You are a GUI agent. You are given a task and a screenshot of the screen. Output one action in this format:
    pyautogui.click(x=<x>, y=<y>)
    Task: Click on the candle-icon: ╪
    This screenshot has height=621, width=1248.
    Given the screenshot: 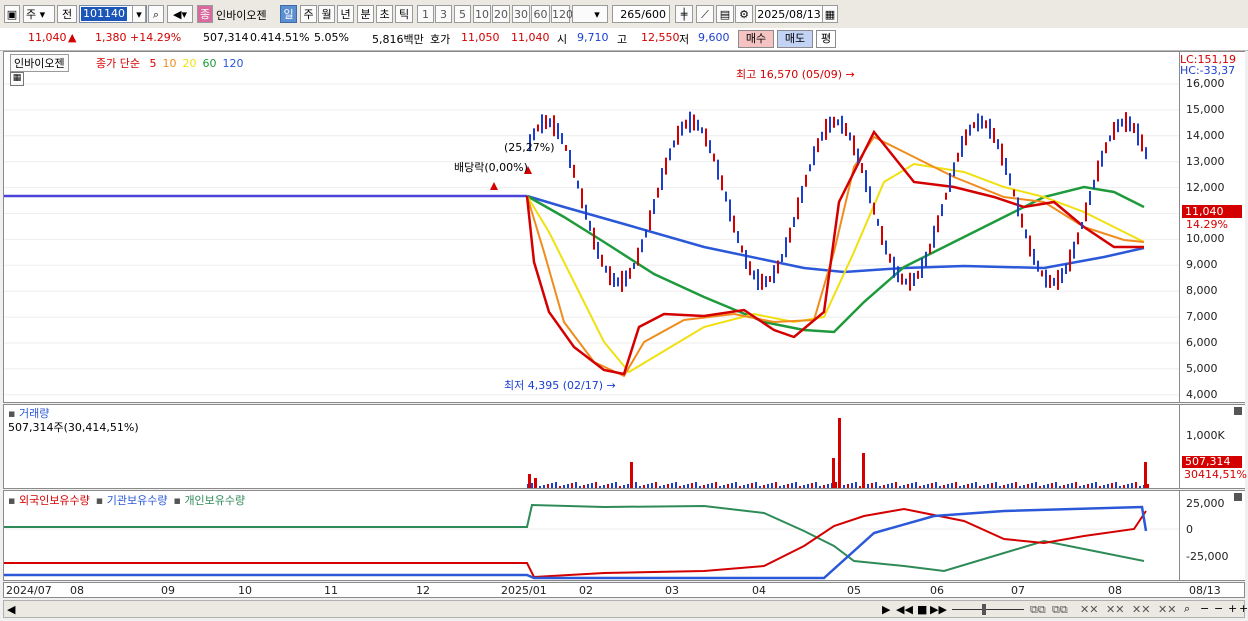 What is the action you would take?
    pyautogui.click(x=684, y=14)
    